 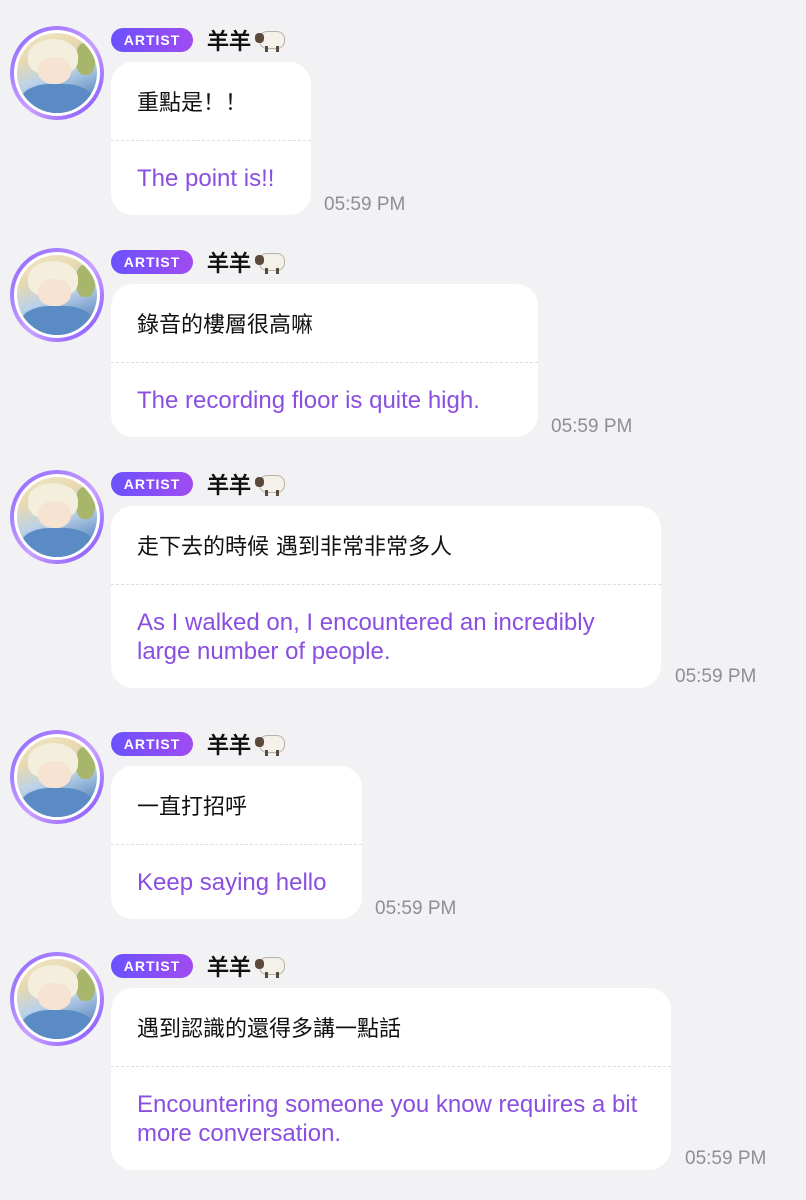 I want to click on original-text: 重點是！！, so click(x=192, y=103).